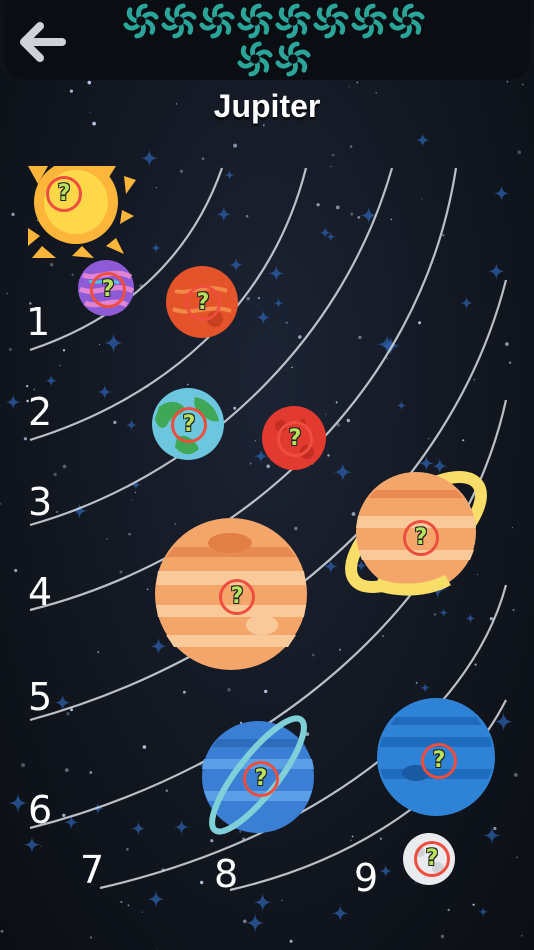  I want to click on quiz-marker-planet-saturn: ?, so click(421, 538).